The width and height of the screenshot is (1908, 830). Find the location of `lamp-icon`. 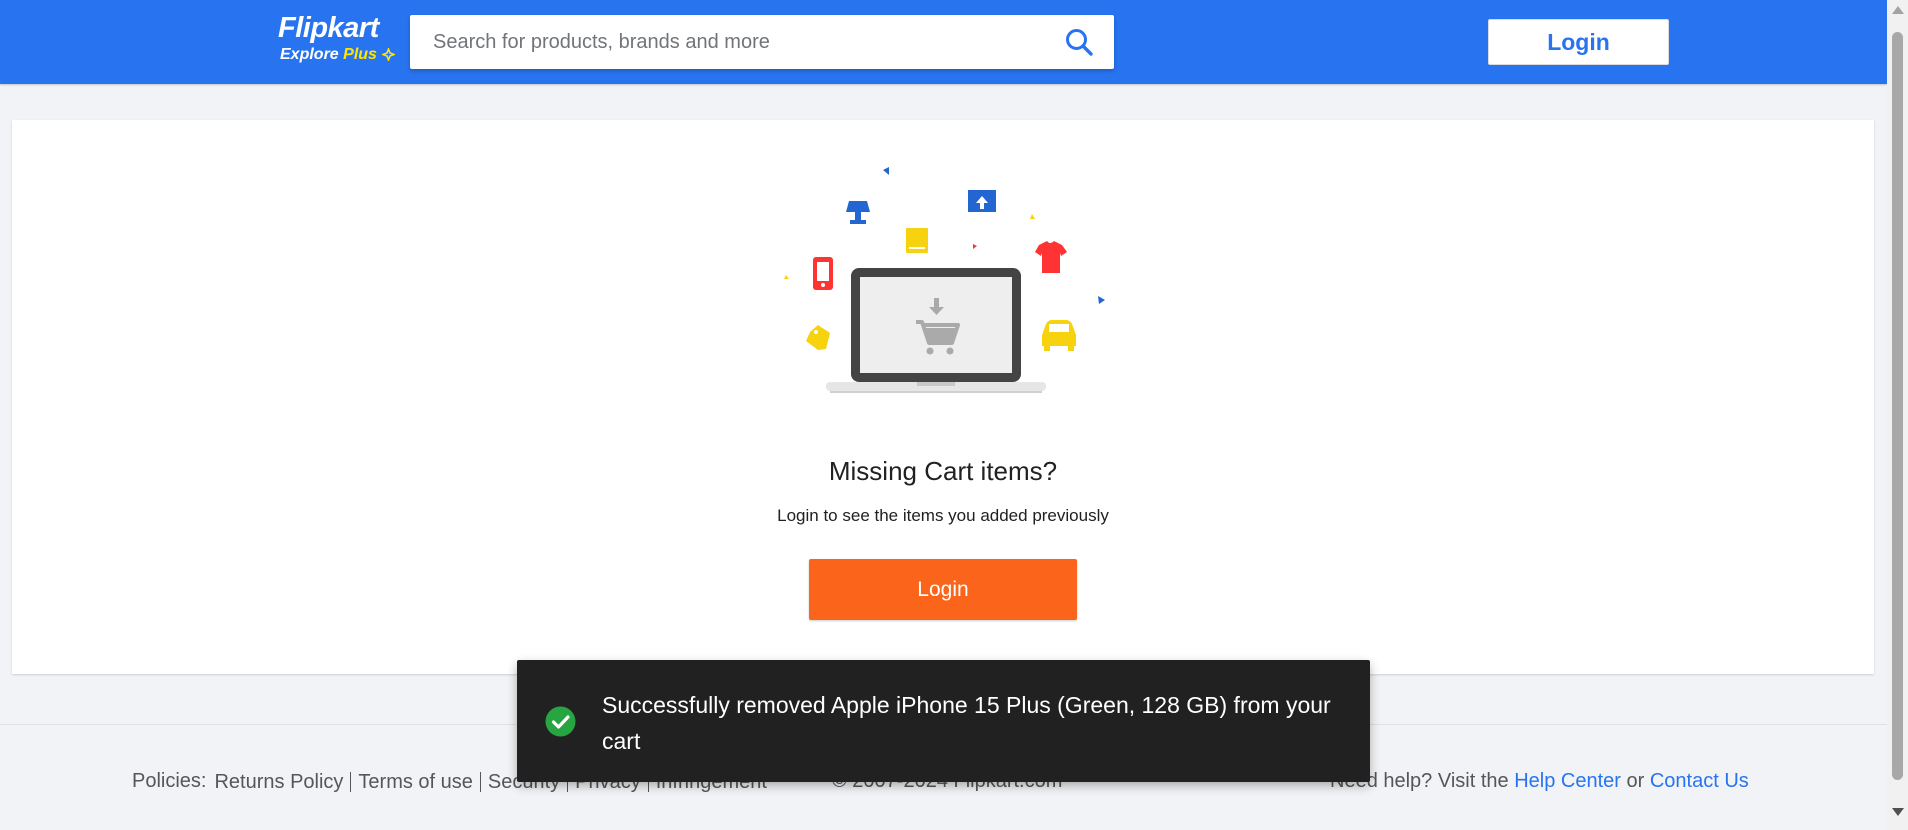

lamp-icon is located at coordinates (858, 212).